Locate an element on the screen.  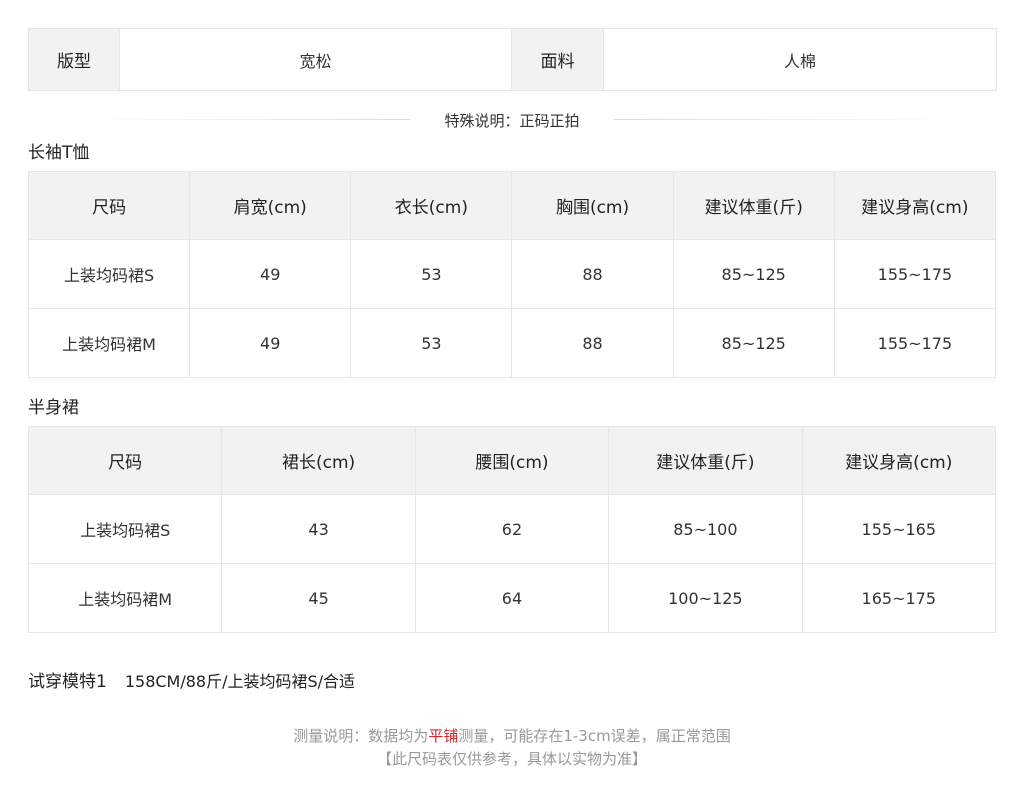
divider-right is located at coordinates (785, 119).